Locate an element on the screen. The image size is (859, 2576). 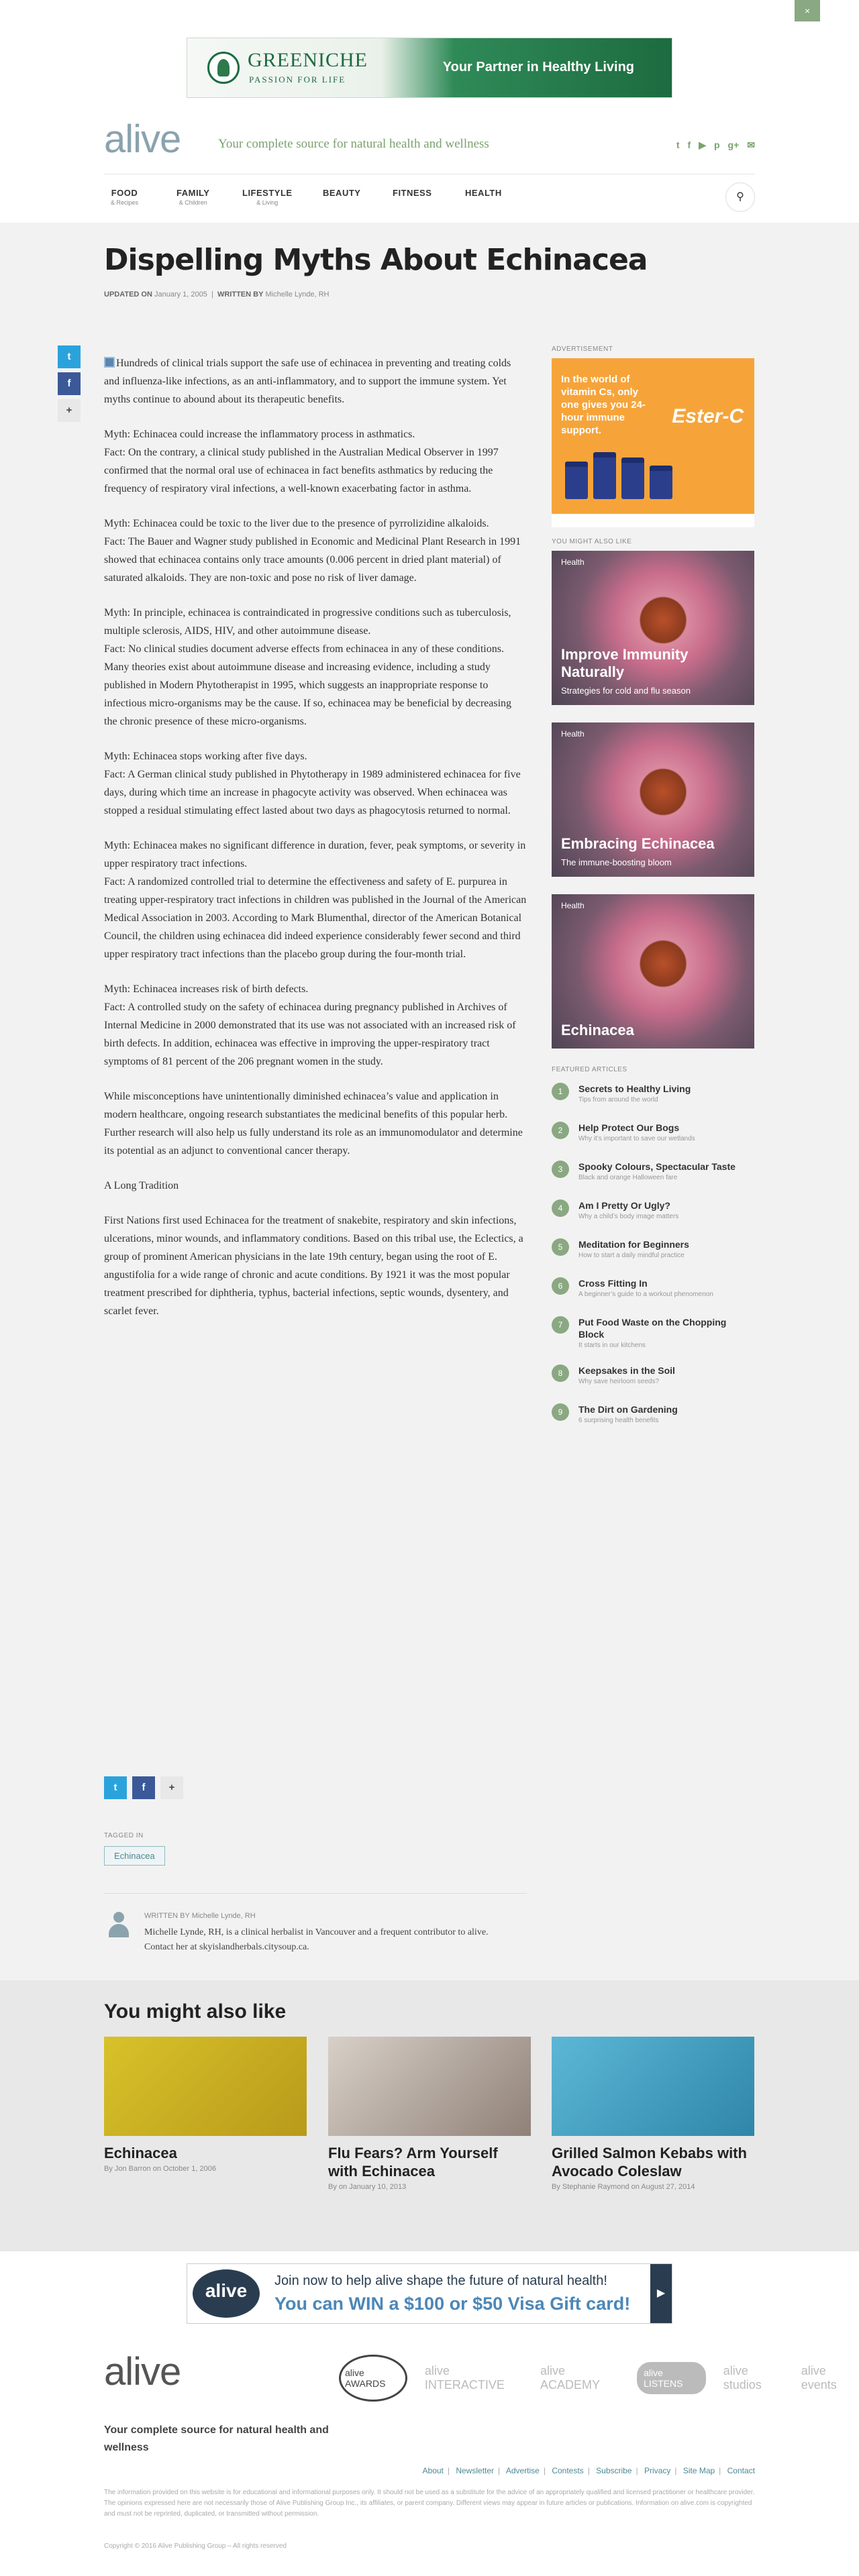
brand-logo: alive ACADEMY is located at coordinates (580, 2378).